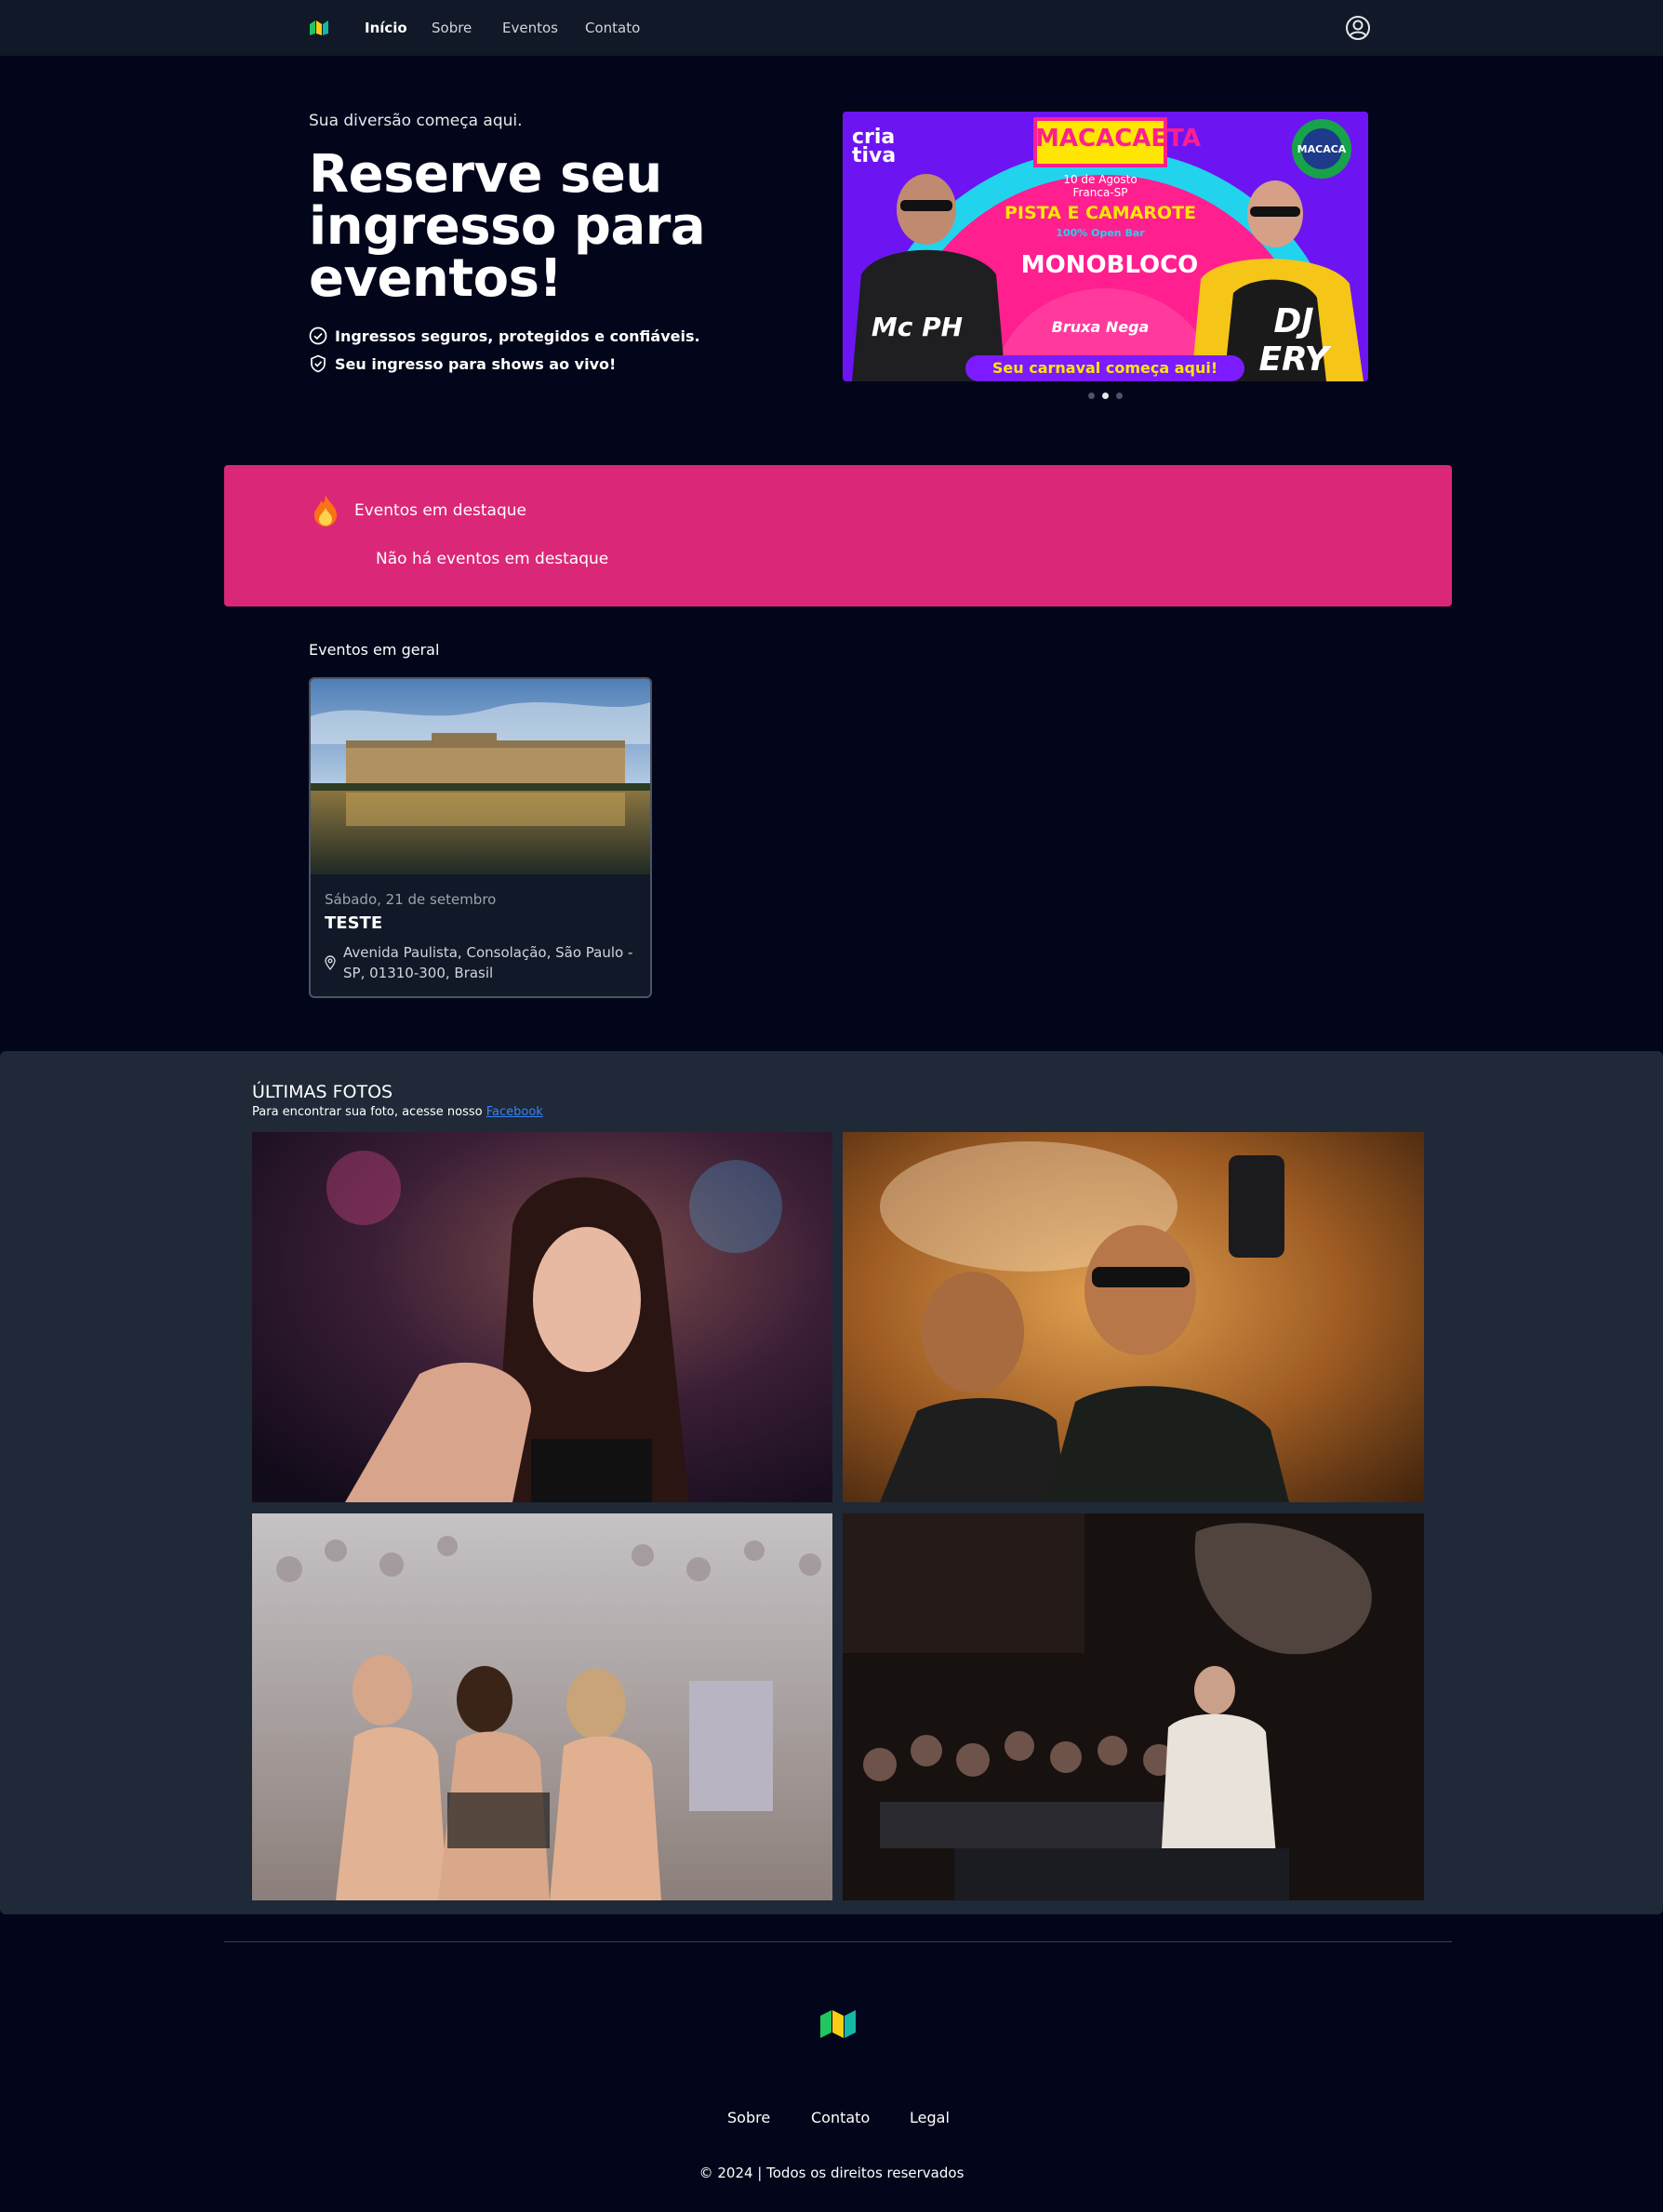 This screenshot has width=1663, height=2212. Describe the element at coordinates (476, 363) in the screenshot. I see `hero-feature-text: Seu ingresso para shows ao vivo!` at that location.